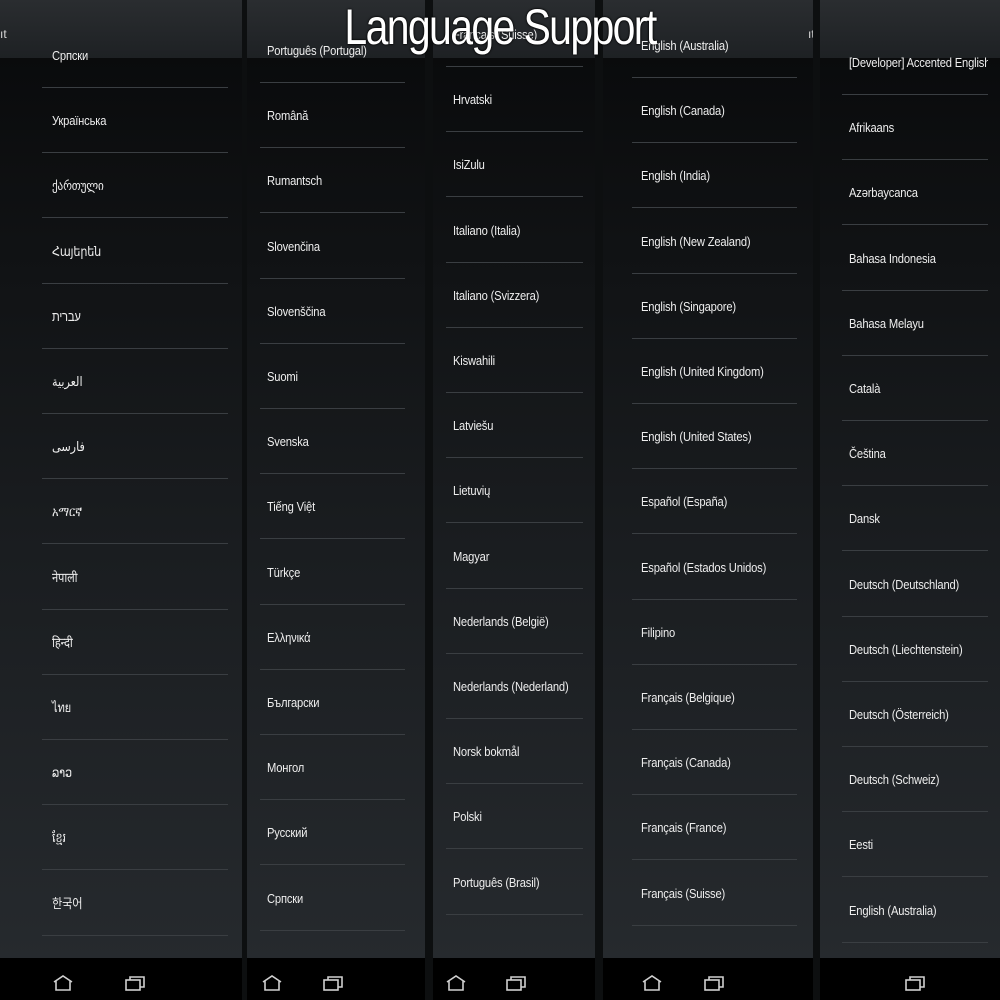 The image size is (1000, 1000). What do you see at coordinates (714, 762) in the screenshot?
I see `language-list-item: Français (Canada)` at bounding box center [714, 762].